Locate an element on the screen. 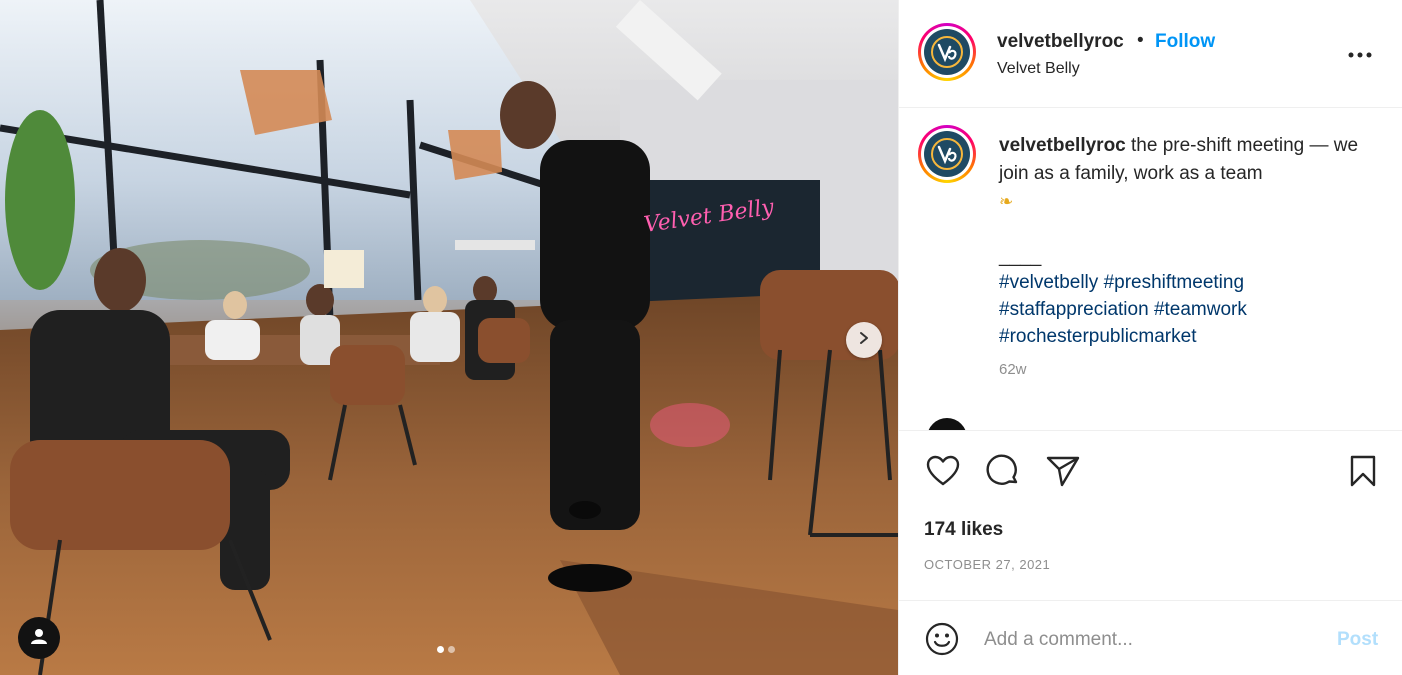 The width and height of the screenshot is (1402, 675). chevron-right-icon is located at coordinates (864, 340).